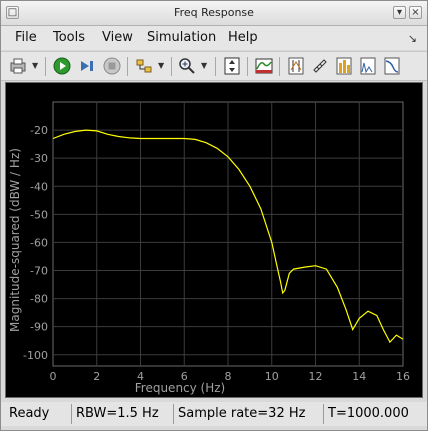  I want to click on spectrum-settings-icon, so click(264, 66).